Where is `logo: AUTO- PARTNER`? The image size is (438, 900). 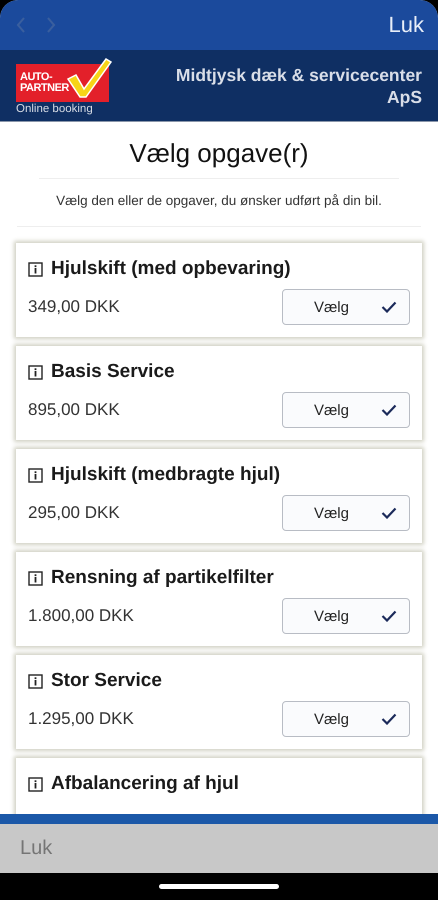
logo: AUTO- PARTNER is located at coordinates (64, 79).